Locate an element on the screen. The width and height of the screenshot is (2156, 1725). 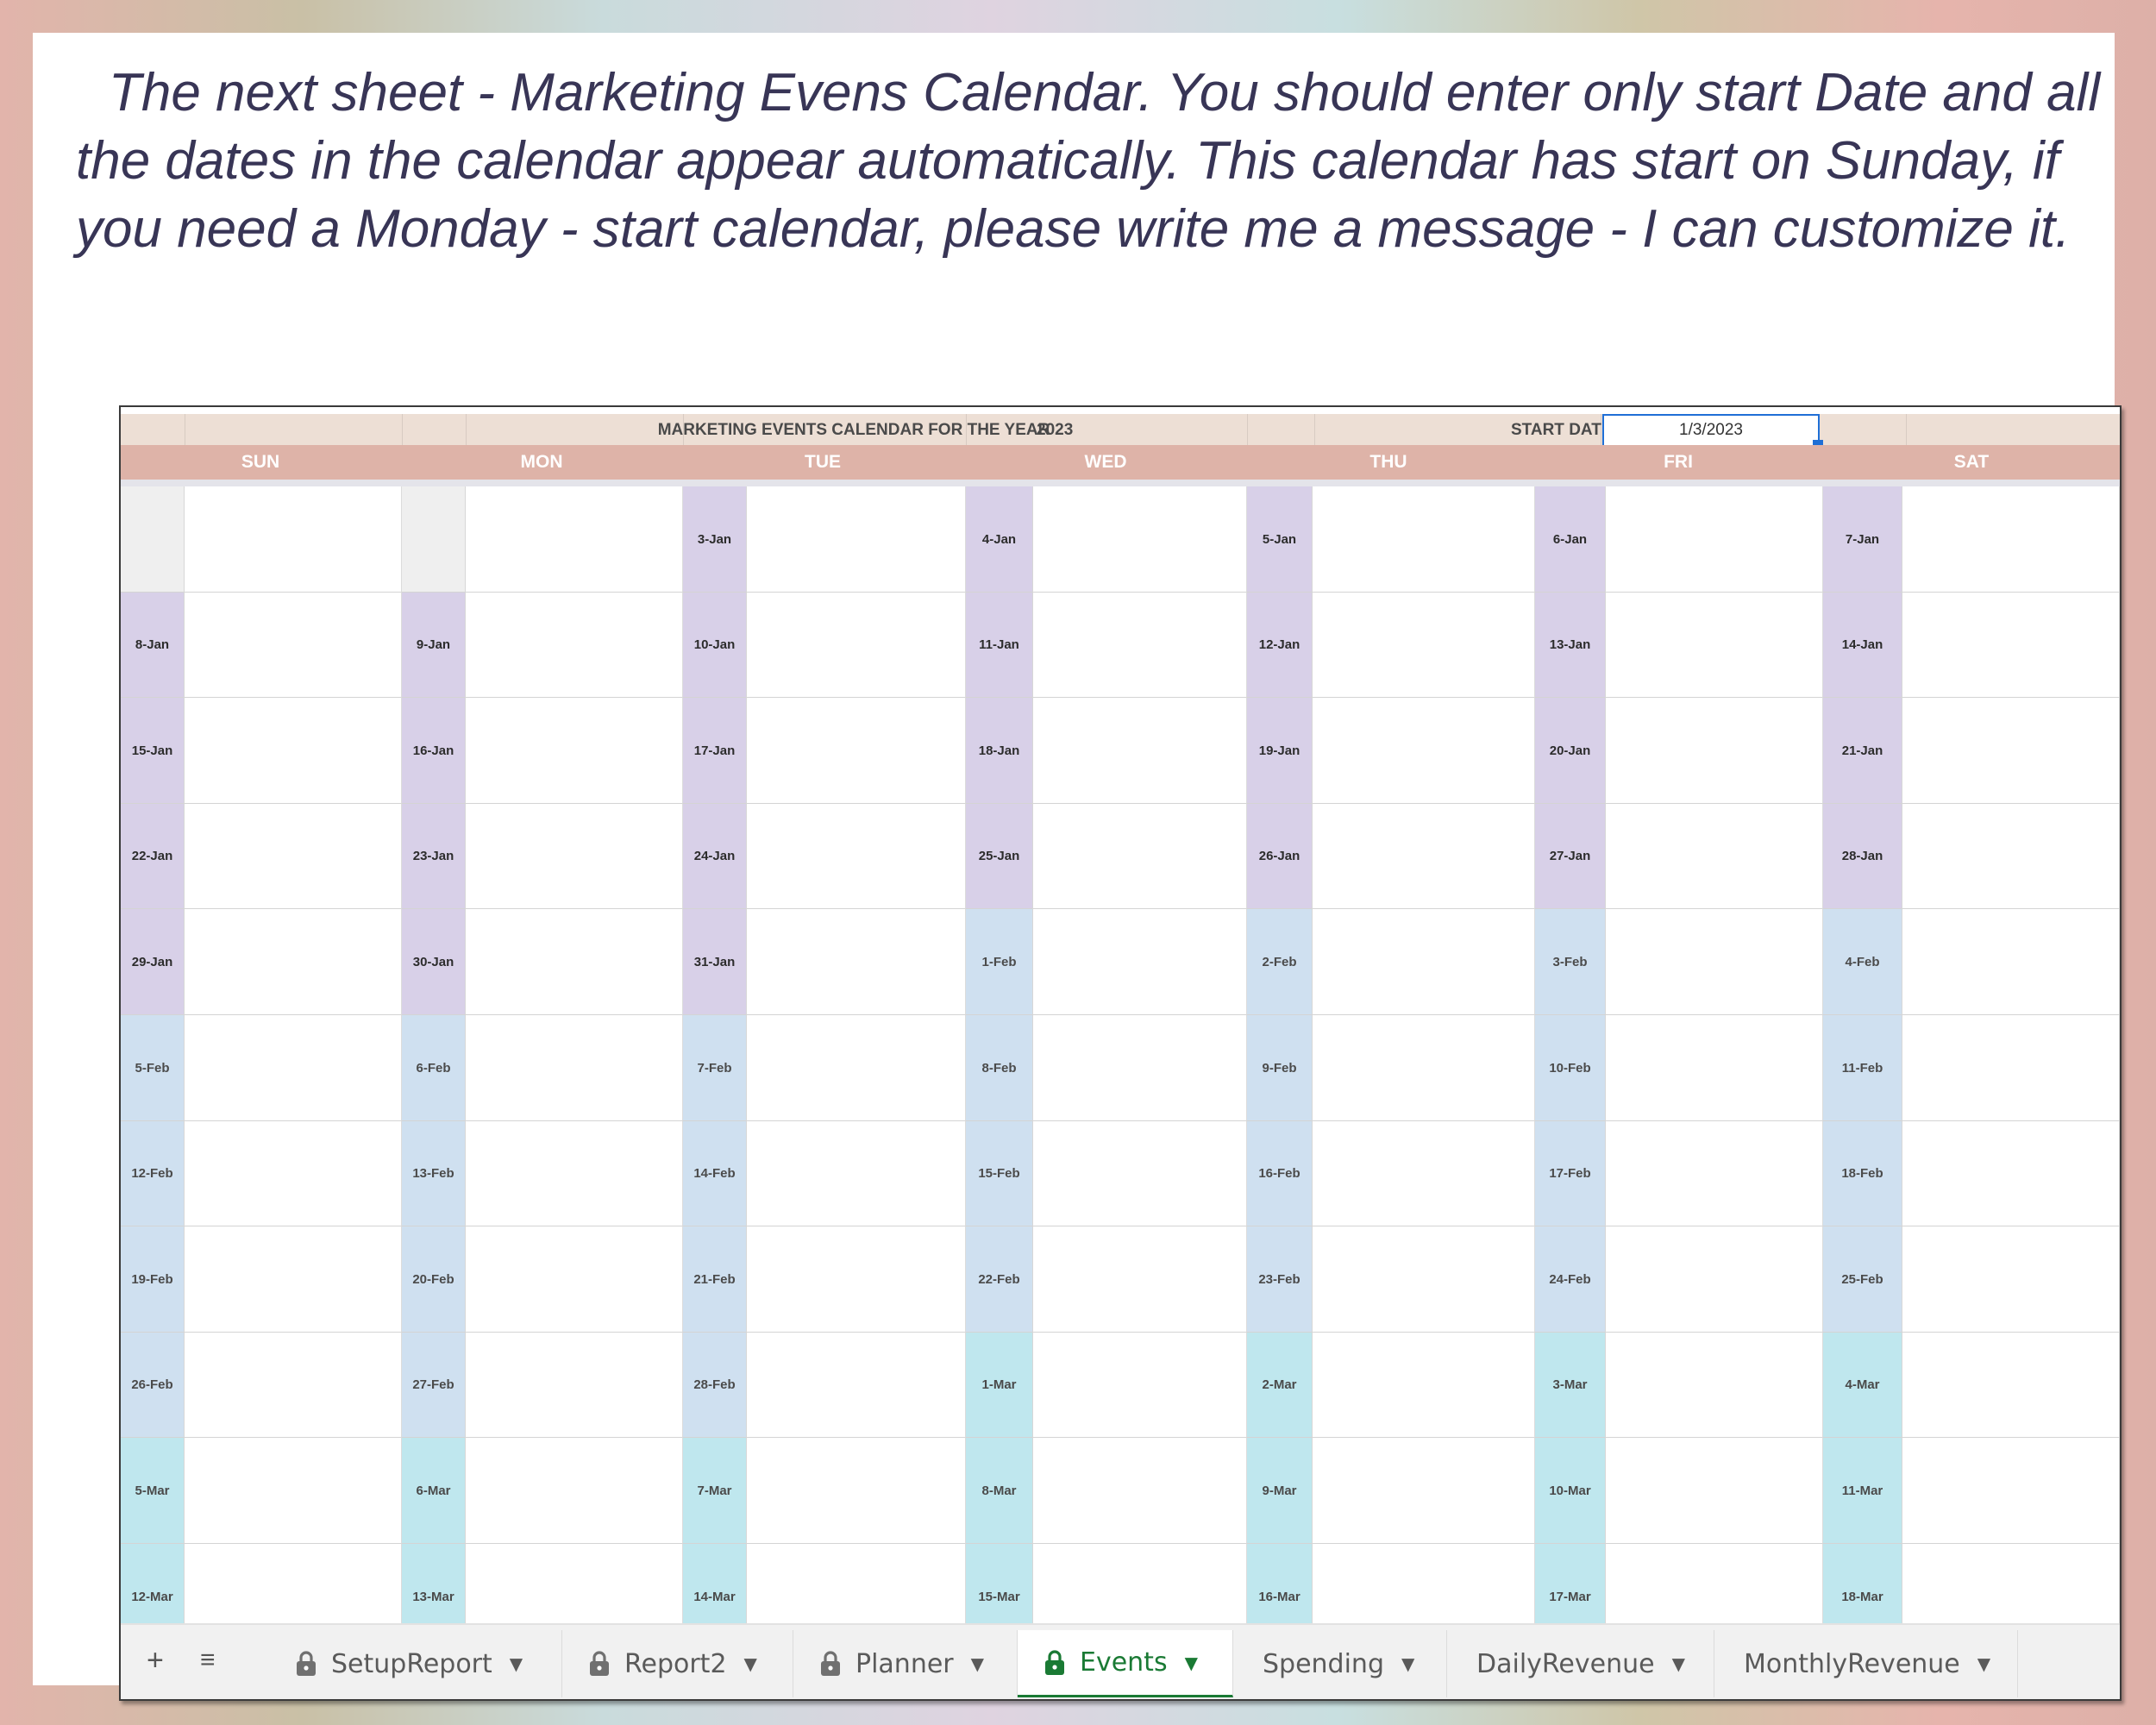
date-cell: 5-Feb is located at coordinates (153, 1068).